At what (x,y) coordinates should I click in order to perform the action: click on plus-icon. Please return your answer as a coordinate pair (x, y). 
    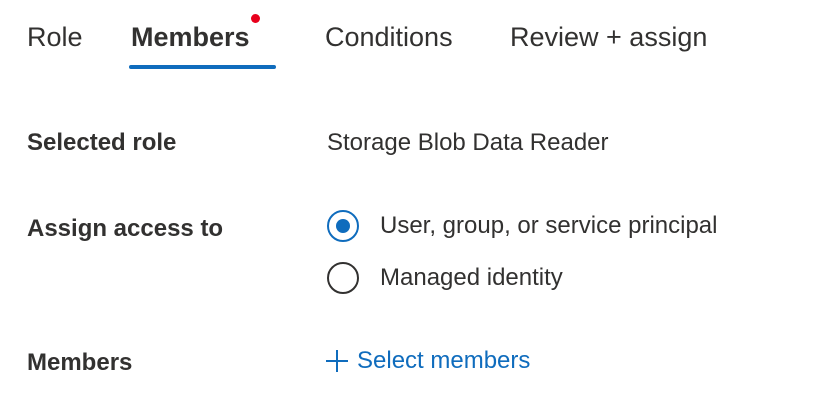
    Looking at the image, I should click on (337, 361).